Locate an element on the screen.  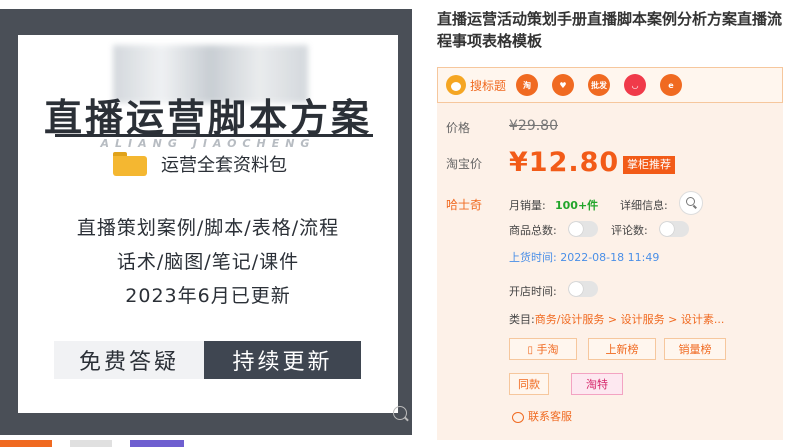
mobile-taobao-button: ▯ 手淘 is located at coordinates (543, 349).